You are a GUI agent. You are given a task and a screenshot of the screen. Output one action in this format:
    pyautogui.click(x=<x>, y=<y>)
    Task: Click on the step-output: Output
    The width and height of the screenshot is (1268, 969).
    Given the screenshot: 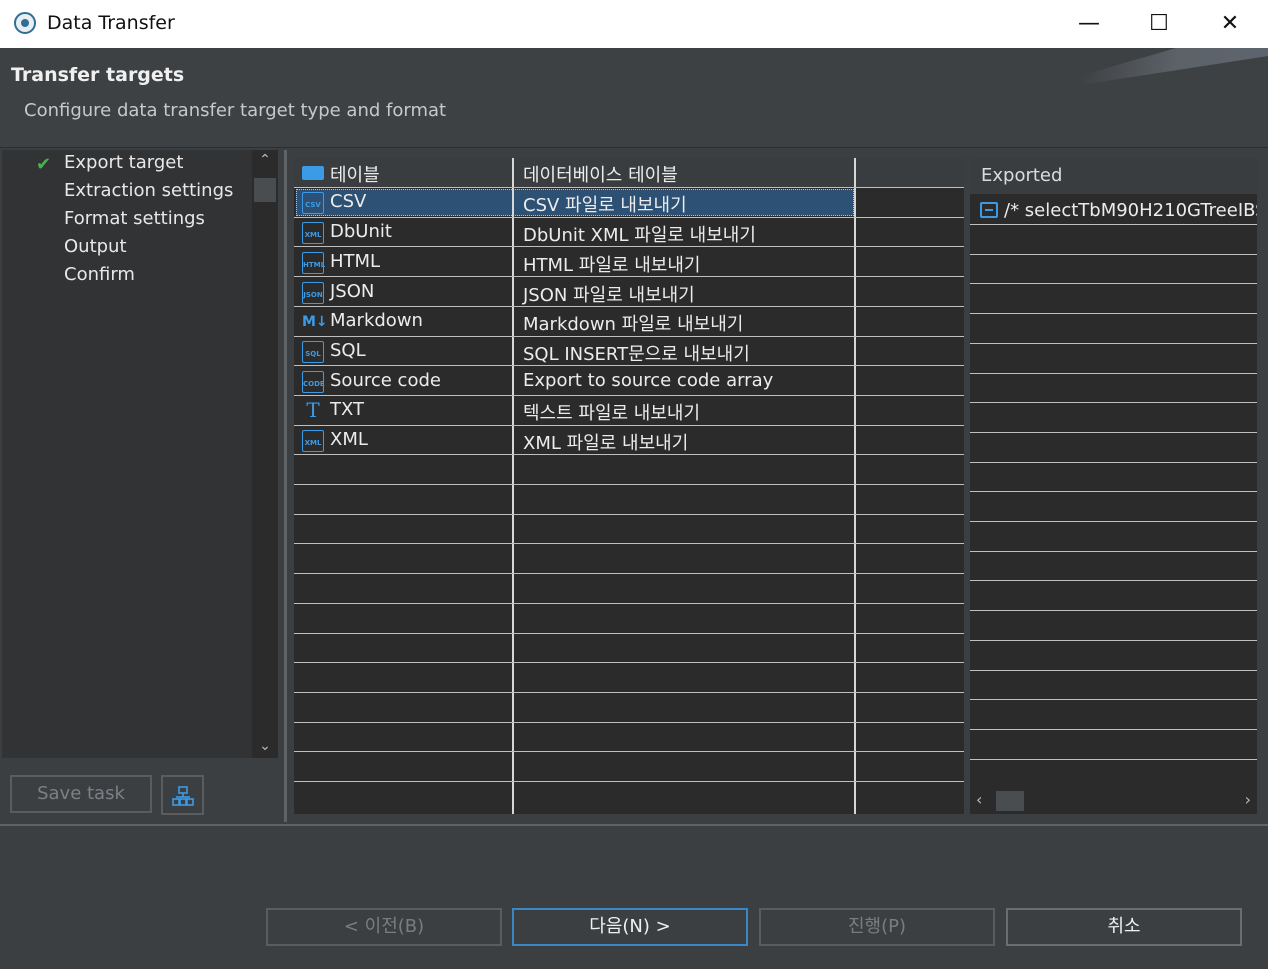 What is the action you would take?
    pyautogui.click(x=95, y=246)
    